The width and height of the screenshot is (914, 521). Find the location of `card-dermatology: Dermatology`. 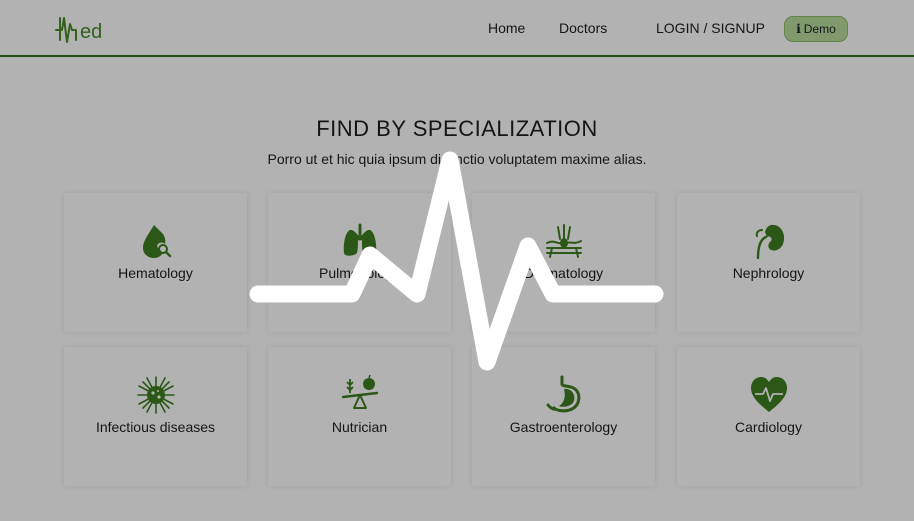

card-dermatology: Dermatology is located at coordinates (563, 262).